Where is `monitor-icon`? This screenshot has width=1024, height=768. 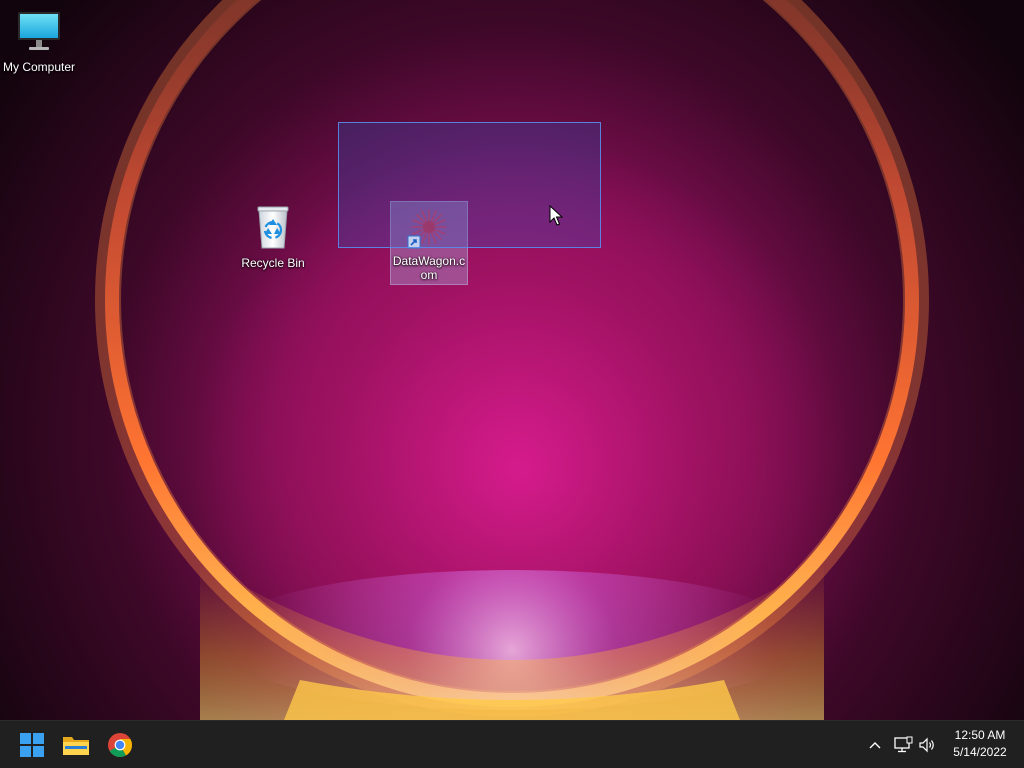 monitor-icon is located at coordinates (39, 32).